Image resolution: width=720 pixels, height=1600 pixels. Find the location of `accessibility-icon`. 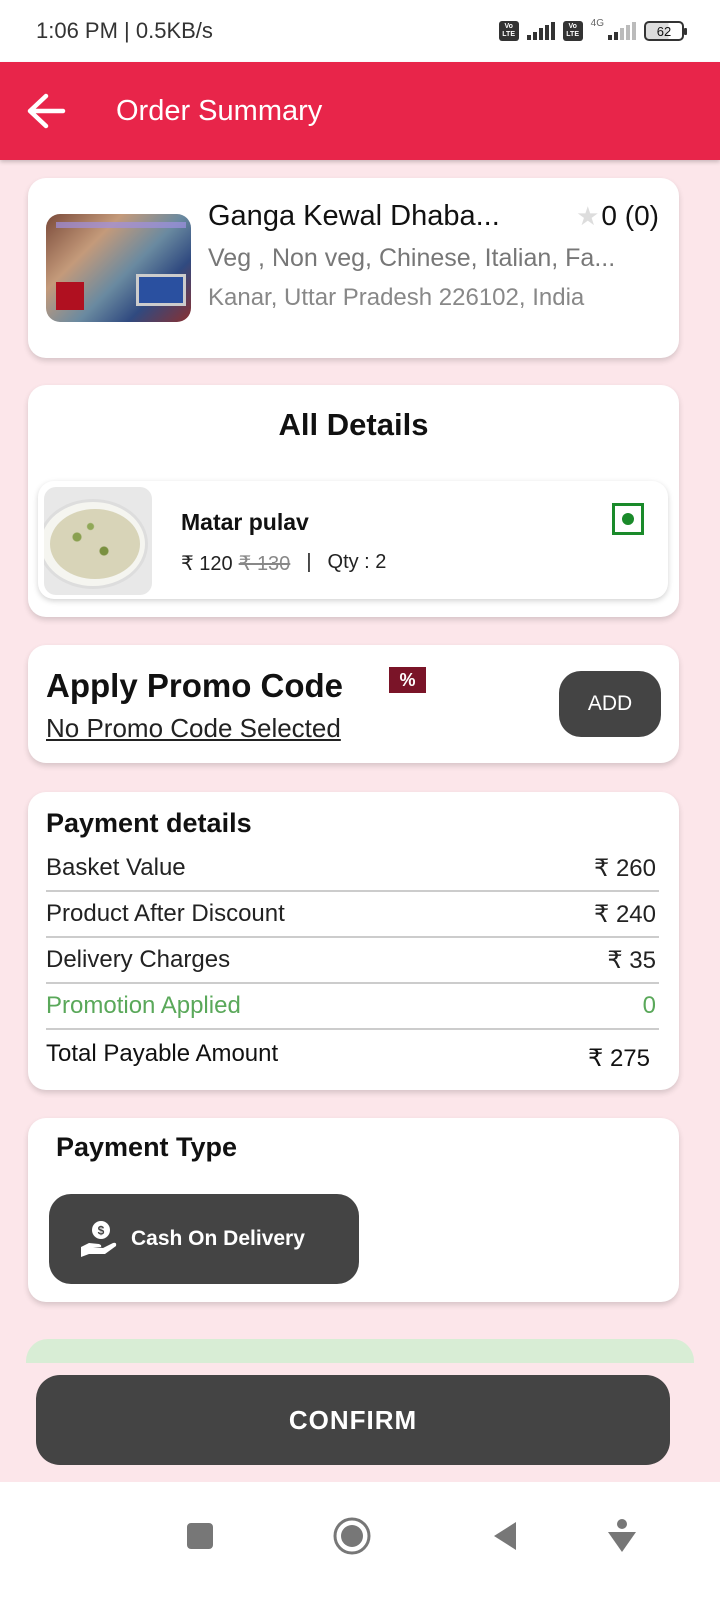

accessibility-icon is located at coordinates (622, 1535).